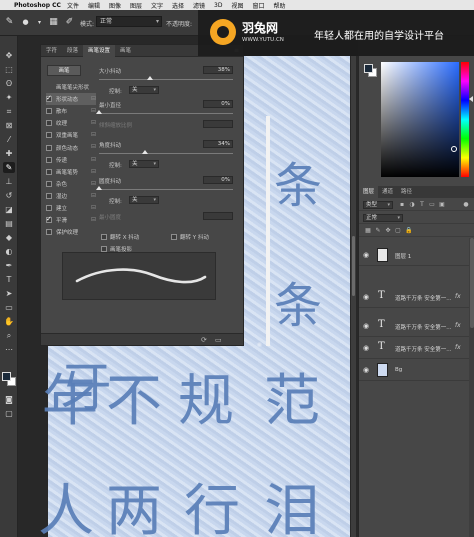 The image size is (474, 537). I want to click on control-select: 关, so click(144, 90).